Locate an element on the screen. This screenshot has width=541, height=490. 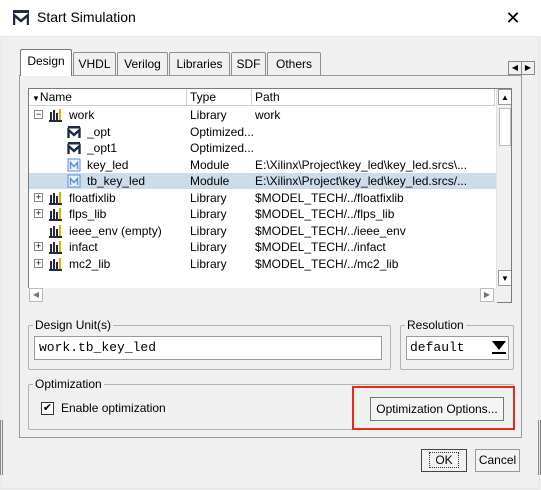
tab-vhdl: VHDL is located at coordinates (94, 63).